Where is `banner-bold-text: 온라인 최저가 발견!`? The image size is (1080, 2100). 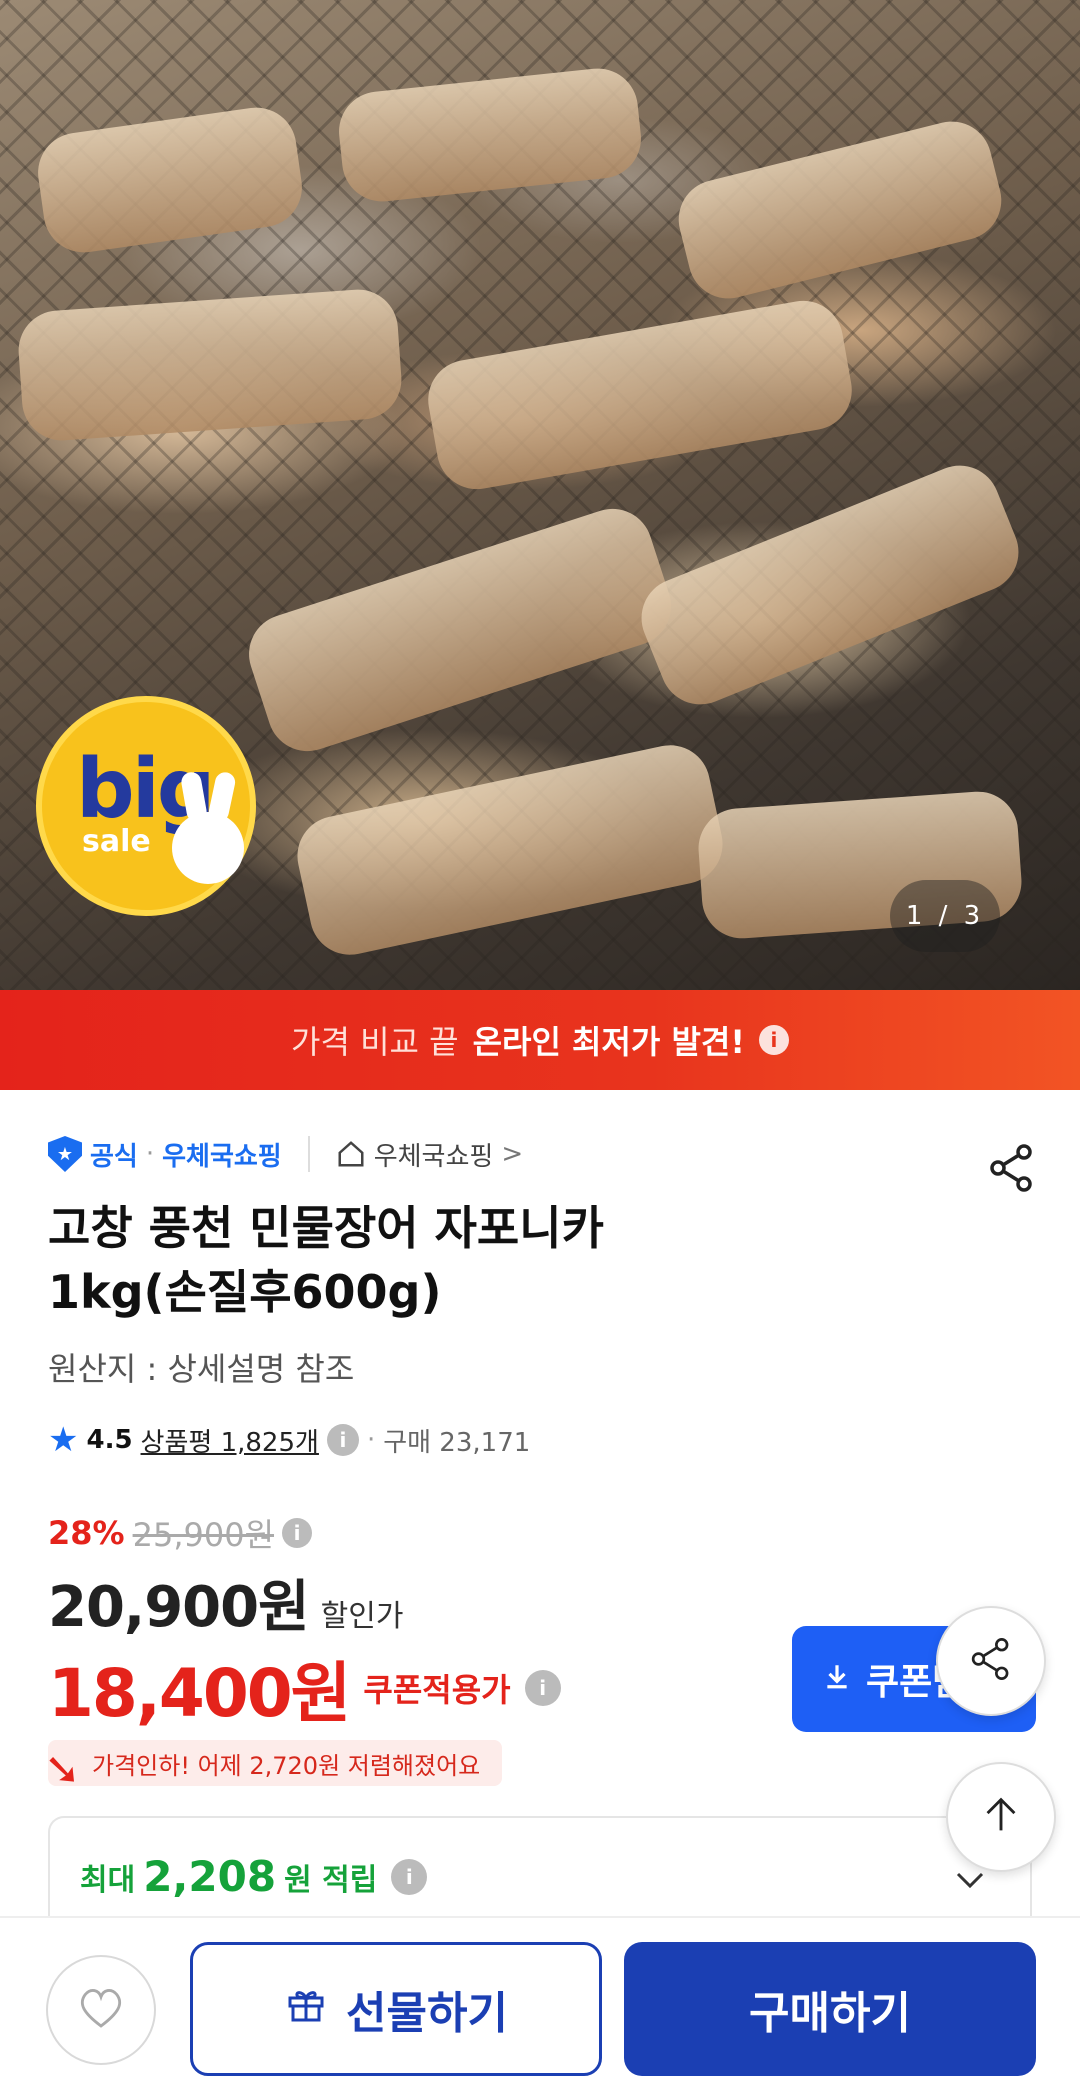
banner-bold-text: 온라인 최저가 발견! is located at coordinates (608, 1042).